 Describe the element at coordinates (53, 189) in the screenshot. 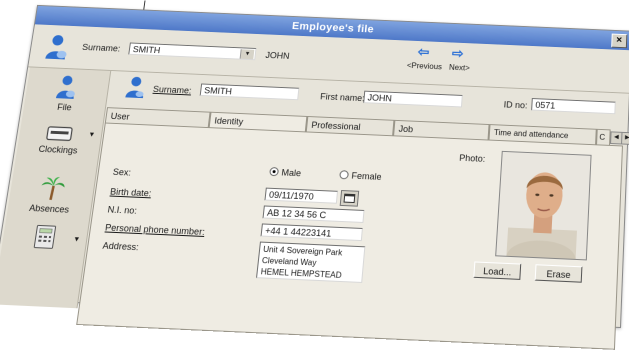

I see `palm-tree-icon` at that location.